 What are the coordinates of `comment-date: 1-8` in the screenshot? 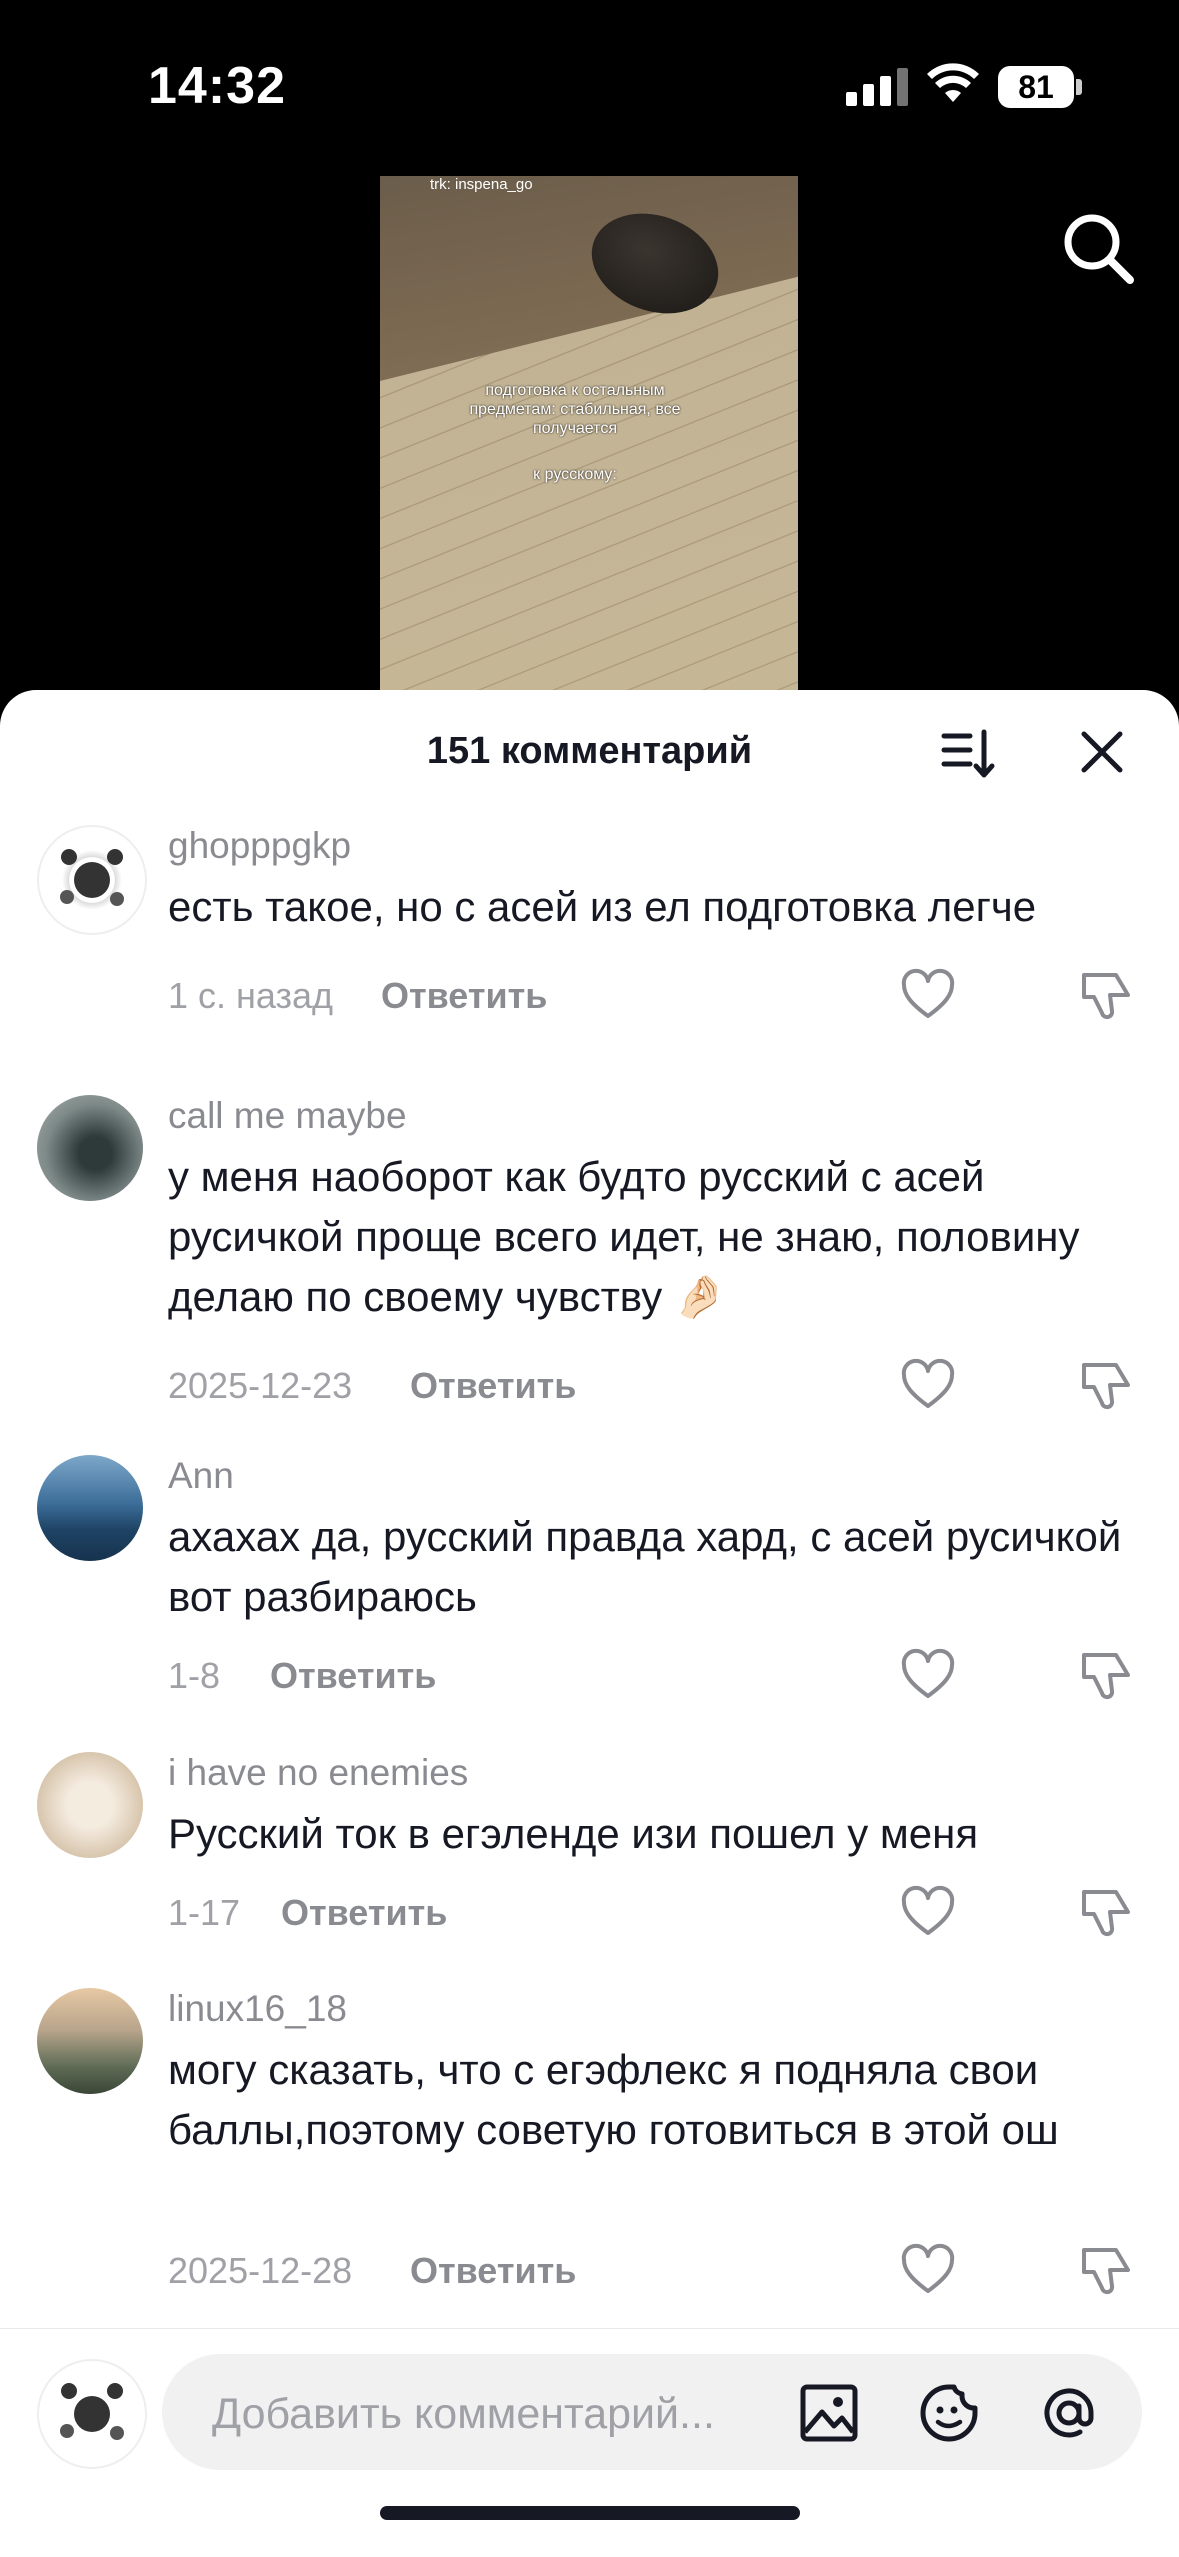 It's located at (194, 1675).